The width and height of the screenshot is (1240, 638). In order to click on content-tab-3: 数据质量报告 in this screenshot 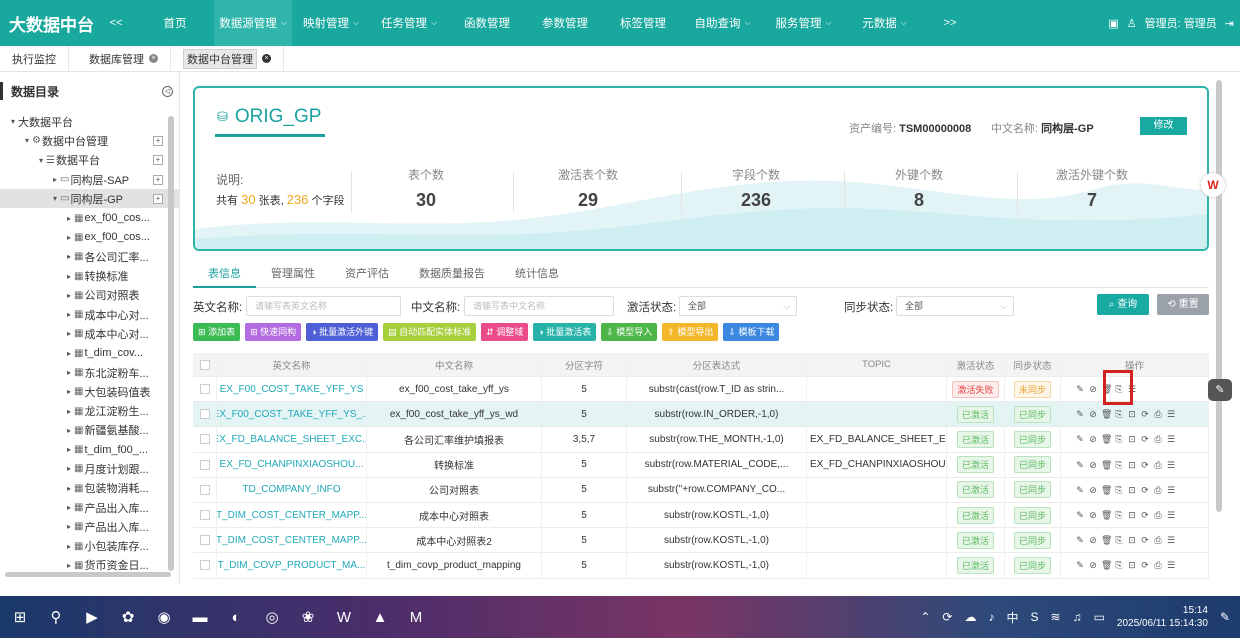, I will do `click(452, 275)`.